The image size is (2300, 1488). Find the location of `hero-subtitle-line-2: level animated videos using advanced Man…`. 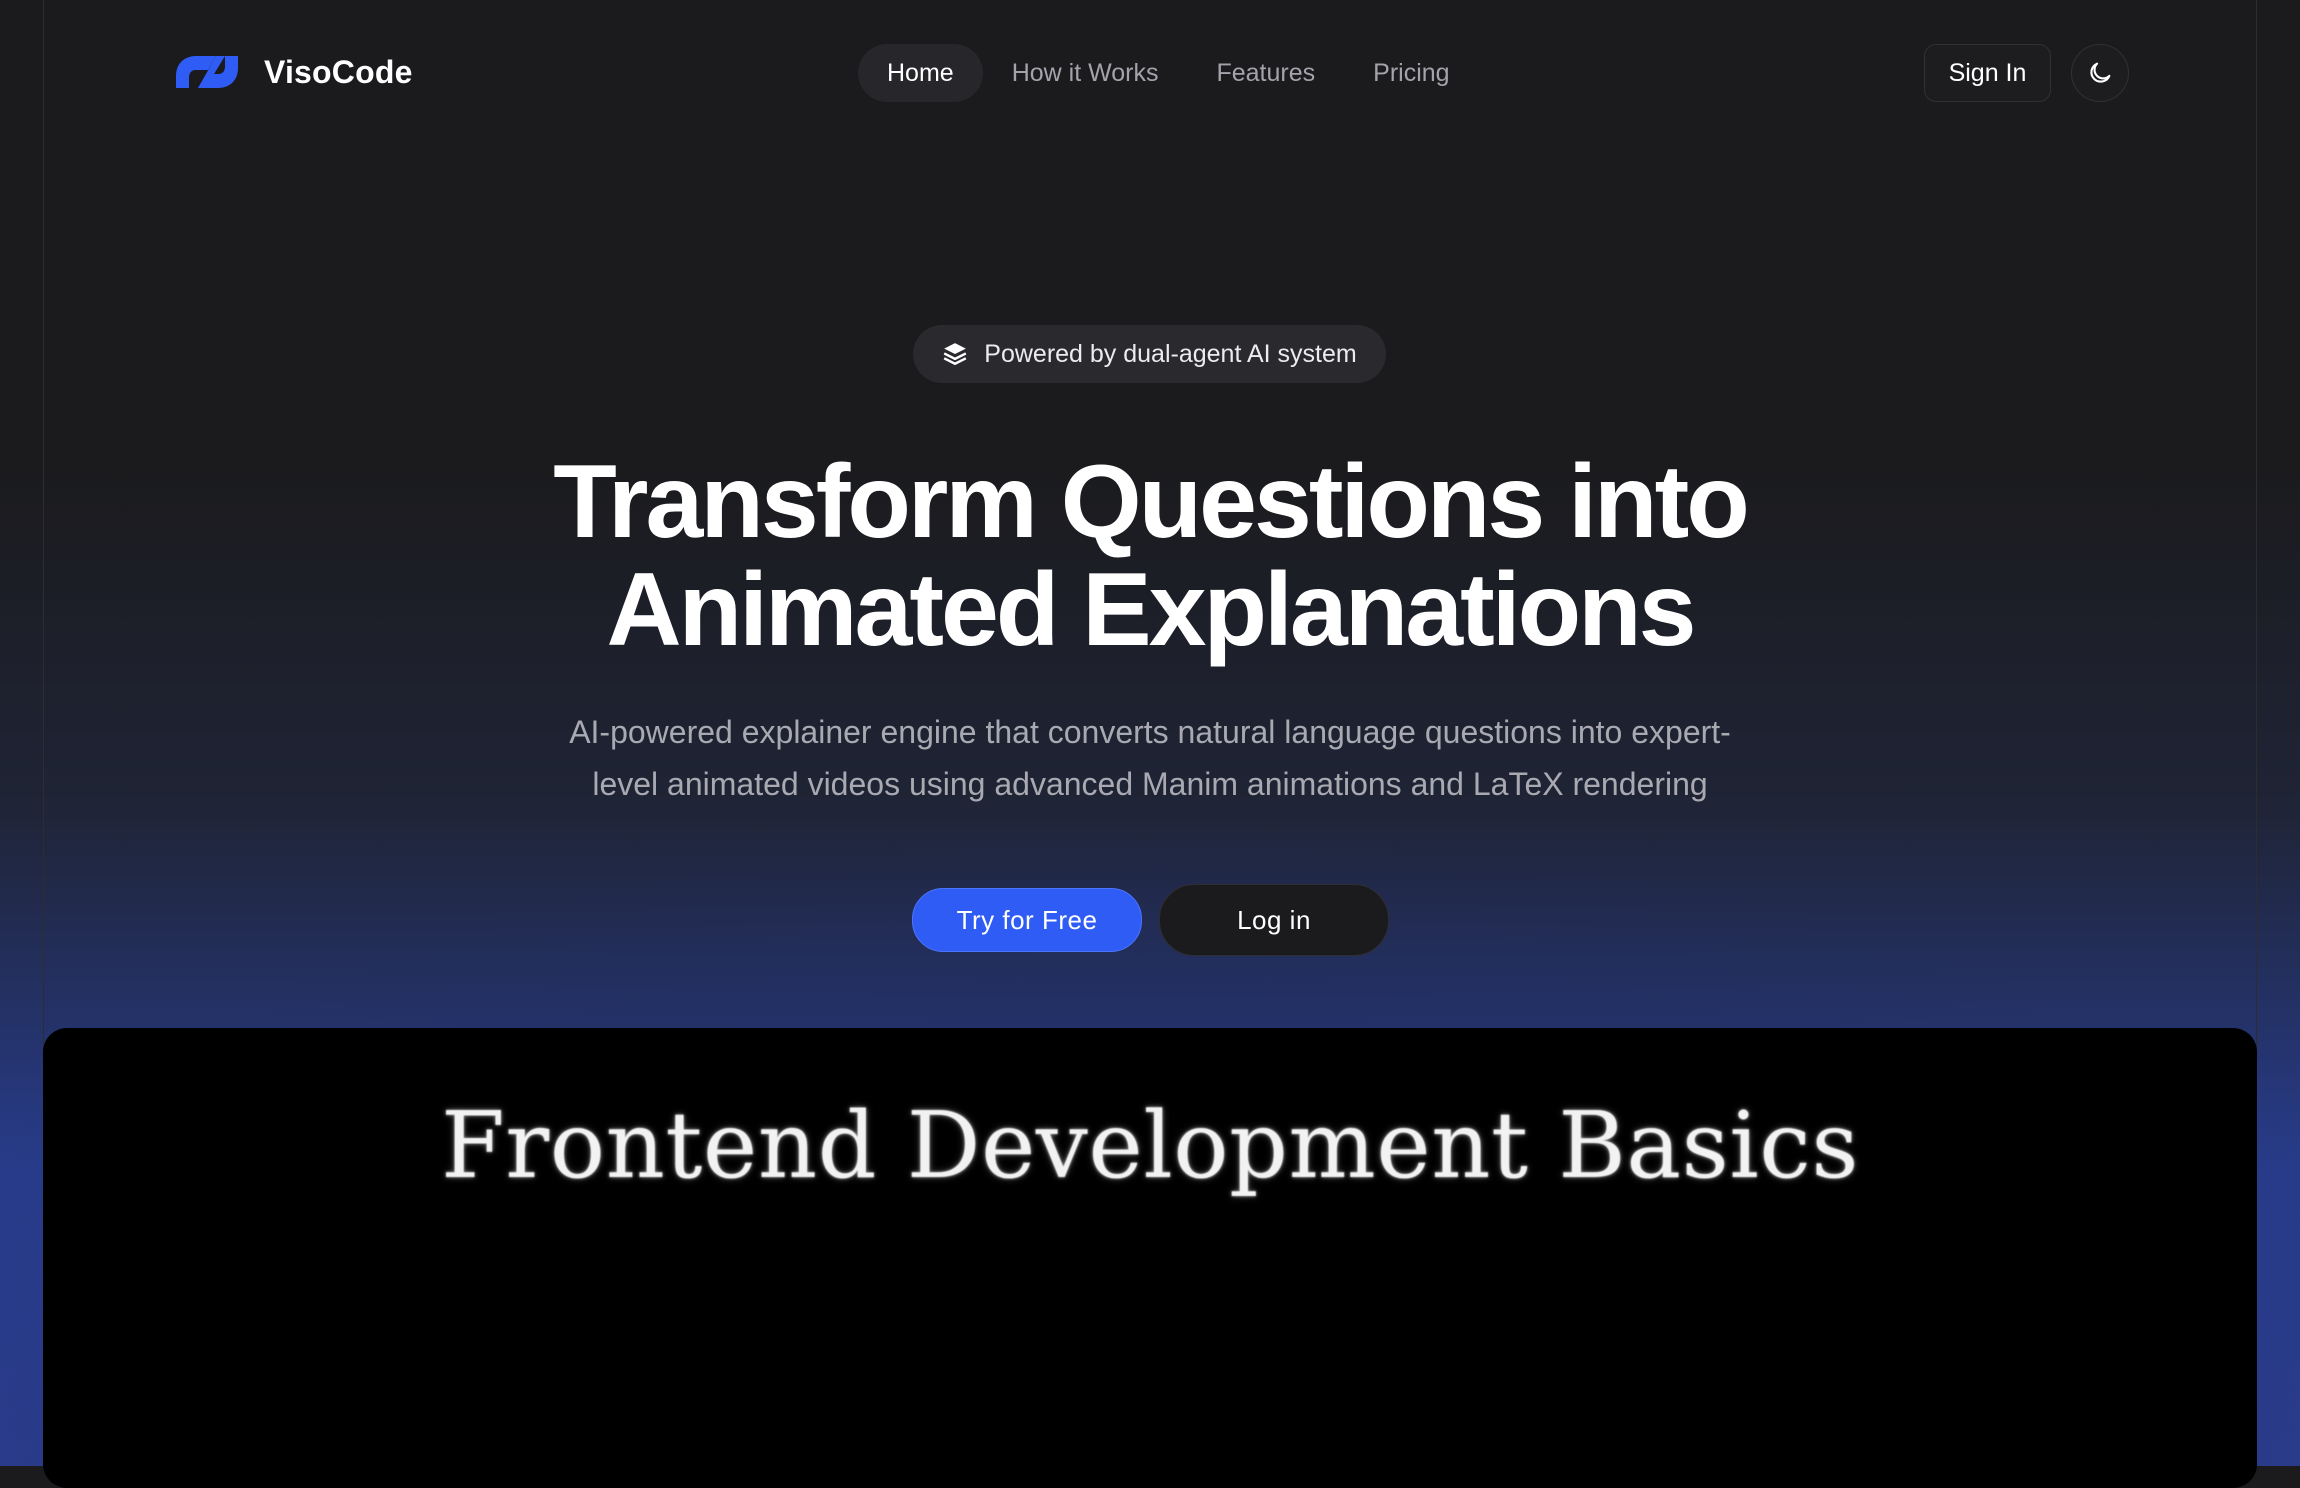

hero-subtitle-line-2: level animated videos using advanced Man… is located at coordinates (1150, 784).